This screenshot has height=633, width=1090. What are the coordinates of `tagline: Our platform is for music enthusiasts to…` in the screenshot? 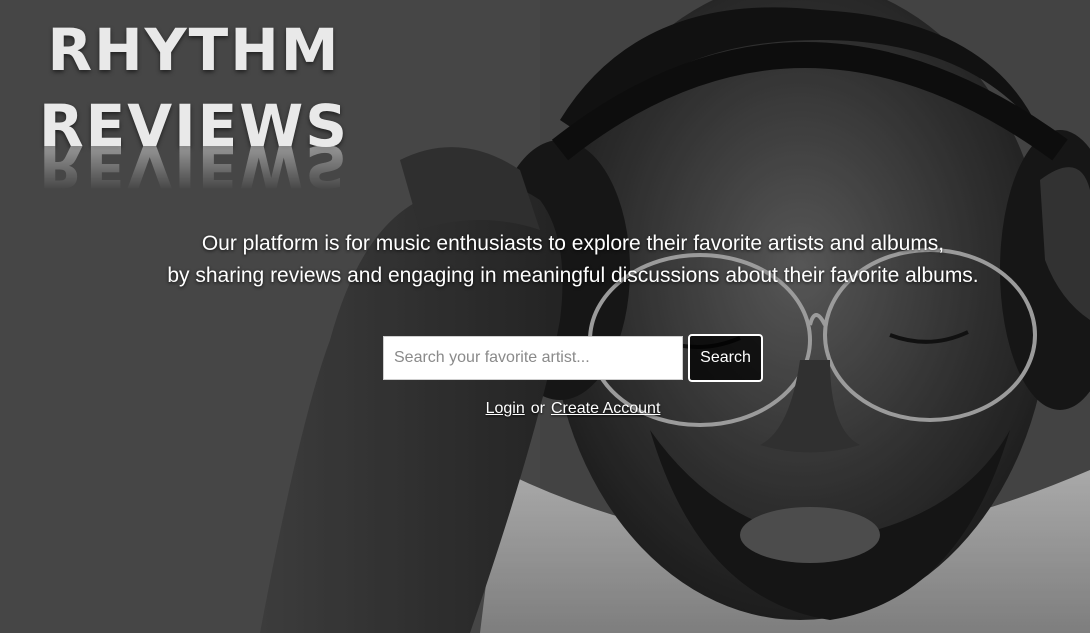 It's located at (545, 260).